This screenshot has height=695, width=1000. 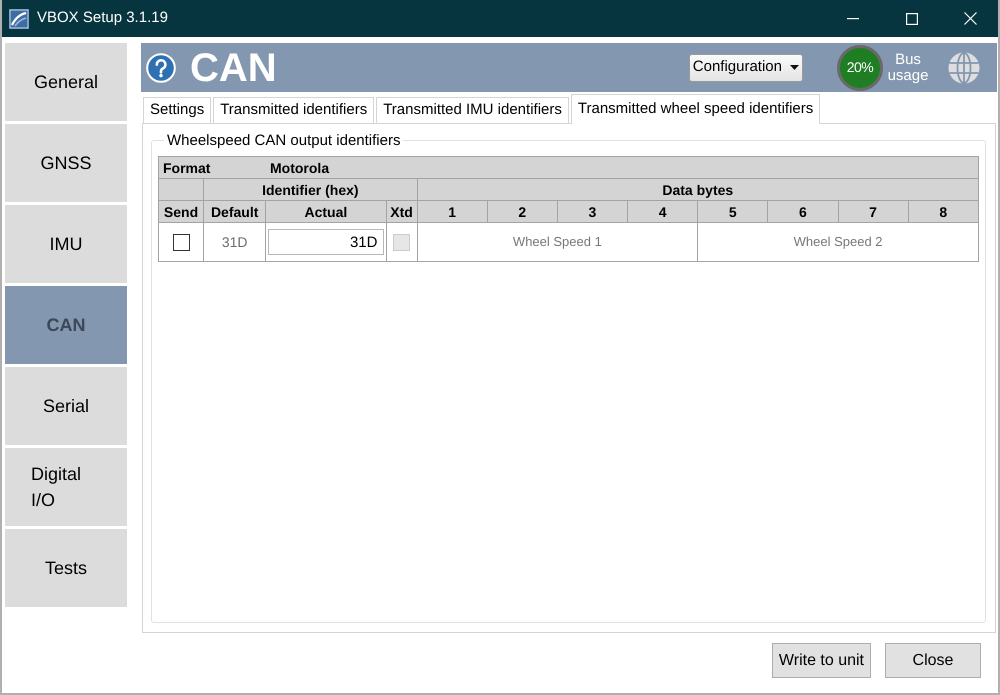 What do you see at coordinates (233, 68) in the screenshot?
I see `section-title: CAN` at bounding box center [233, 68].